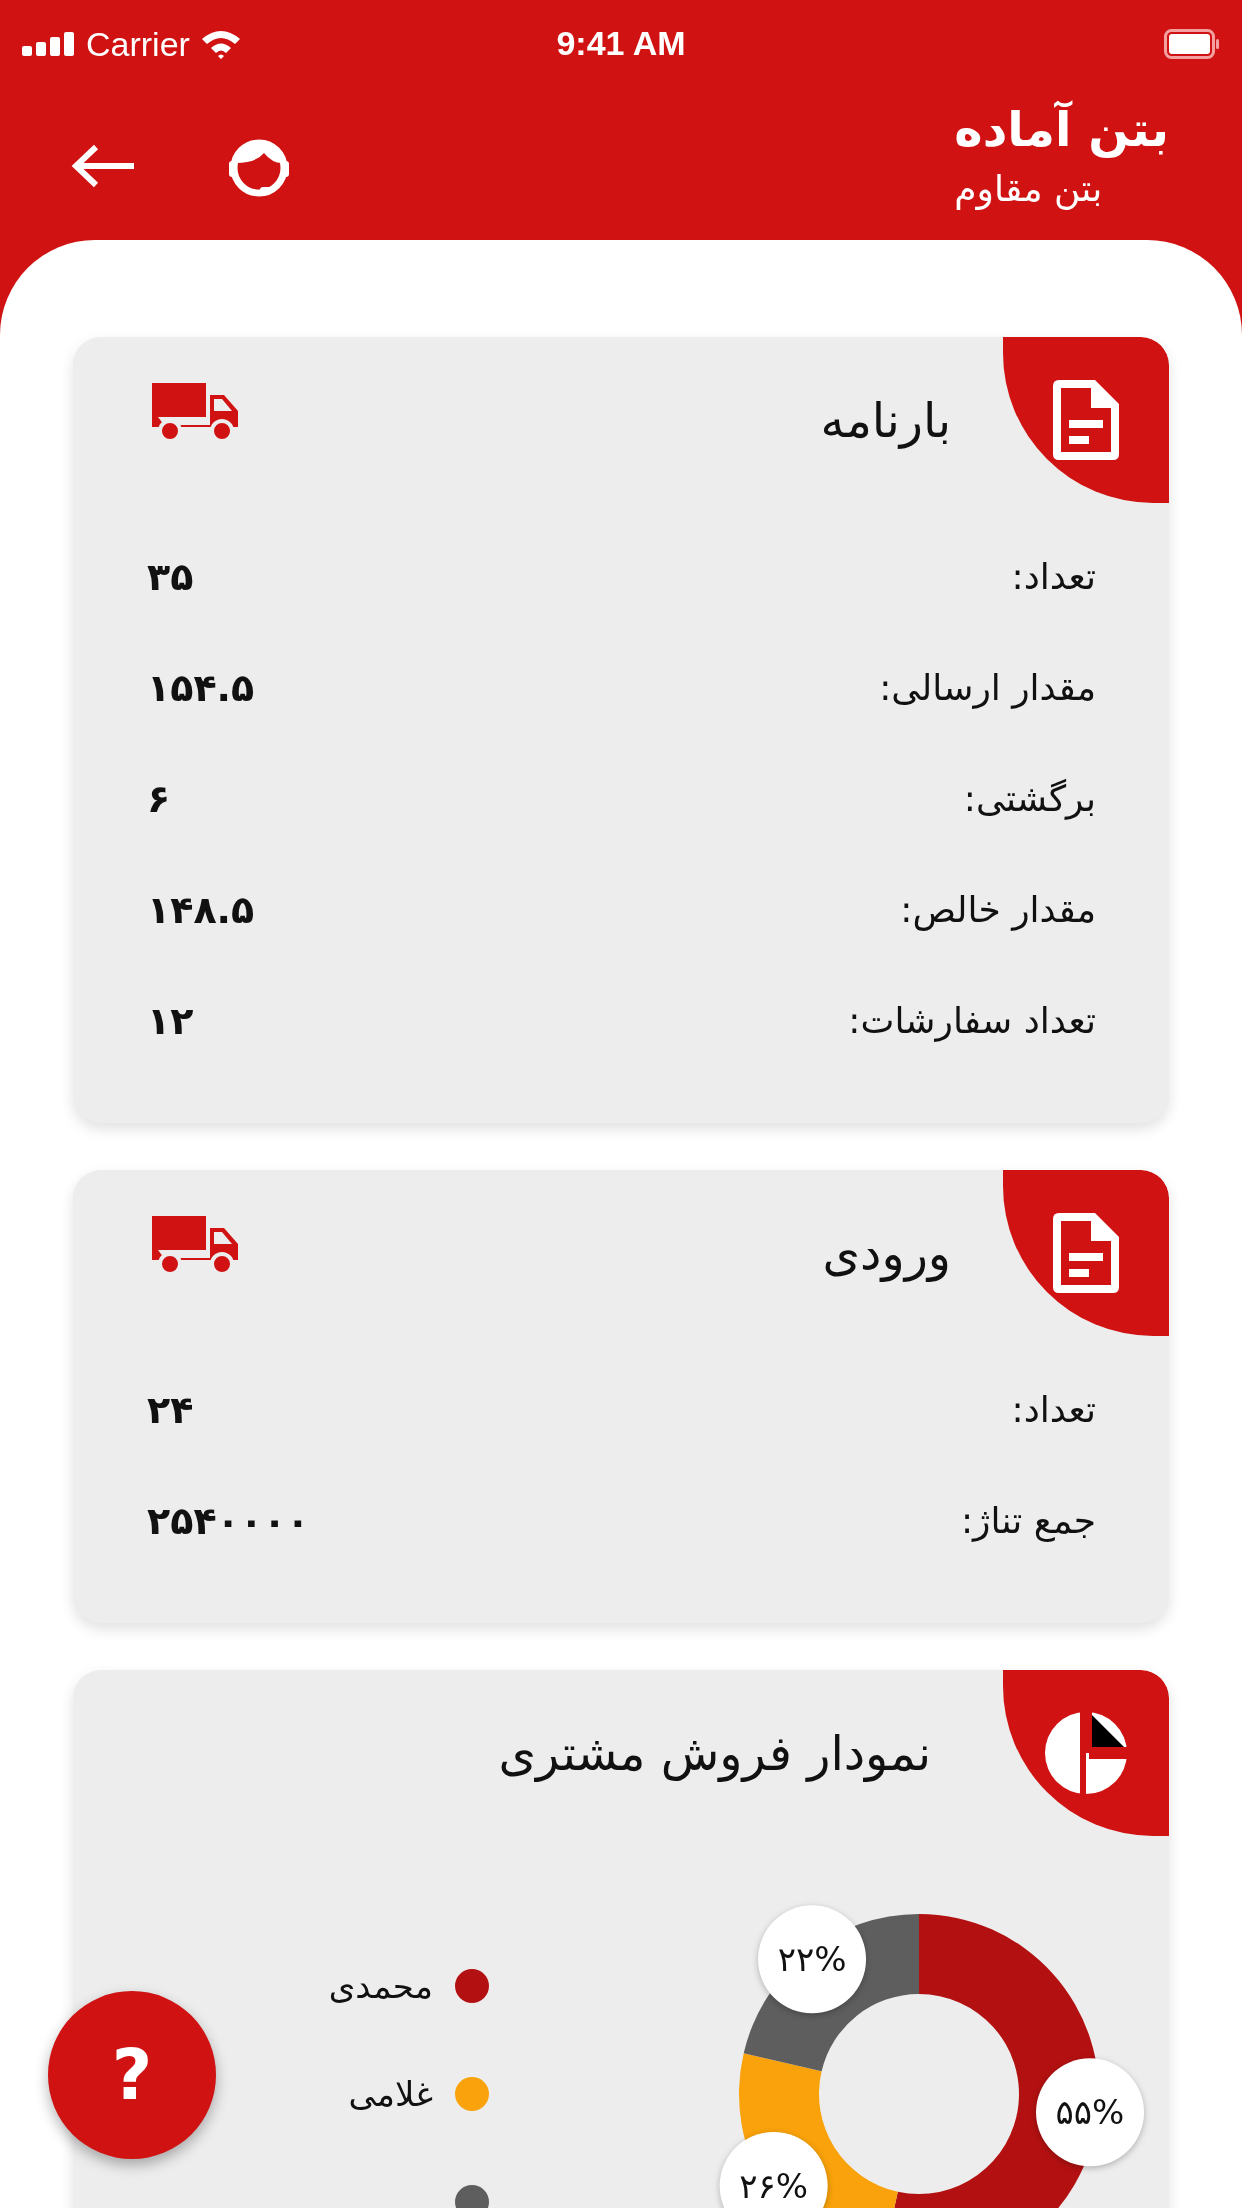 Image resolution: width=1242 pixels, height=2208 pixels. I want to click on legend-label: محمدی, so click(380, 1986).